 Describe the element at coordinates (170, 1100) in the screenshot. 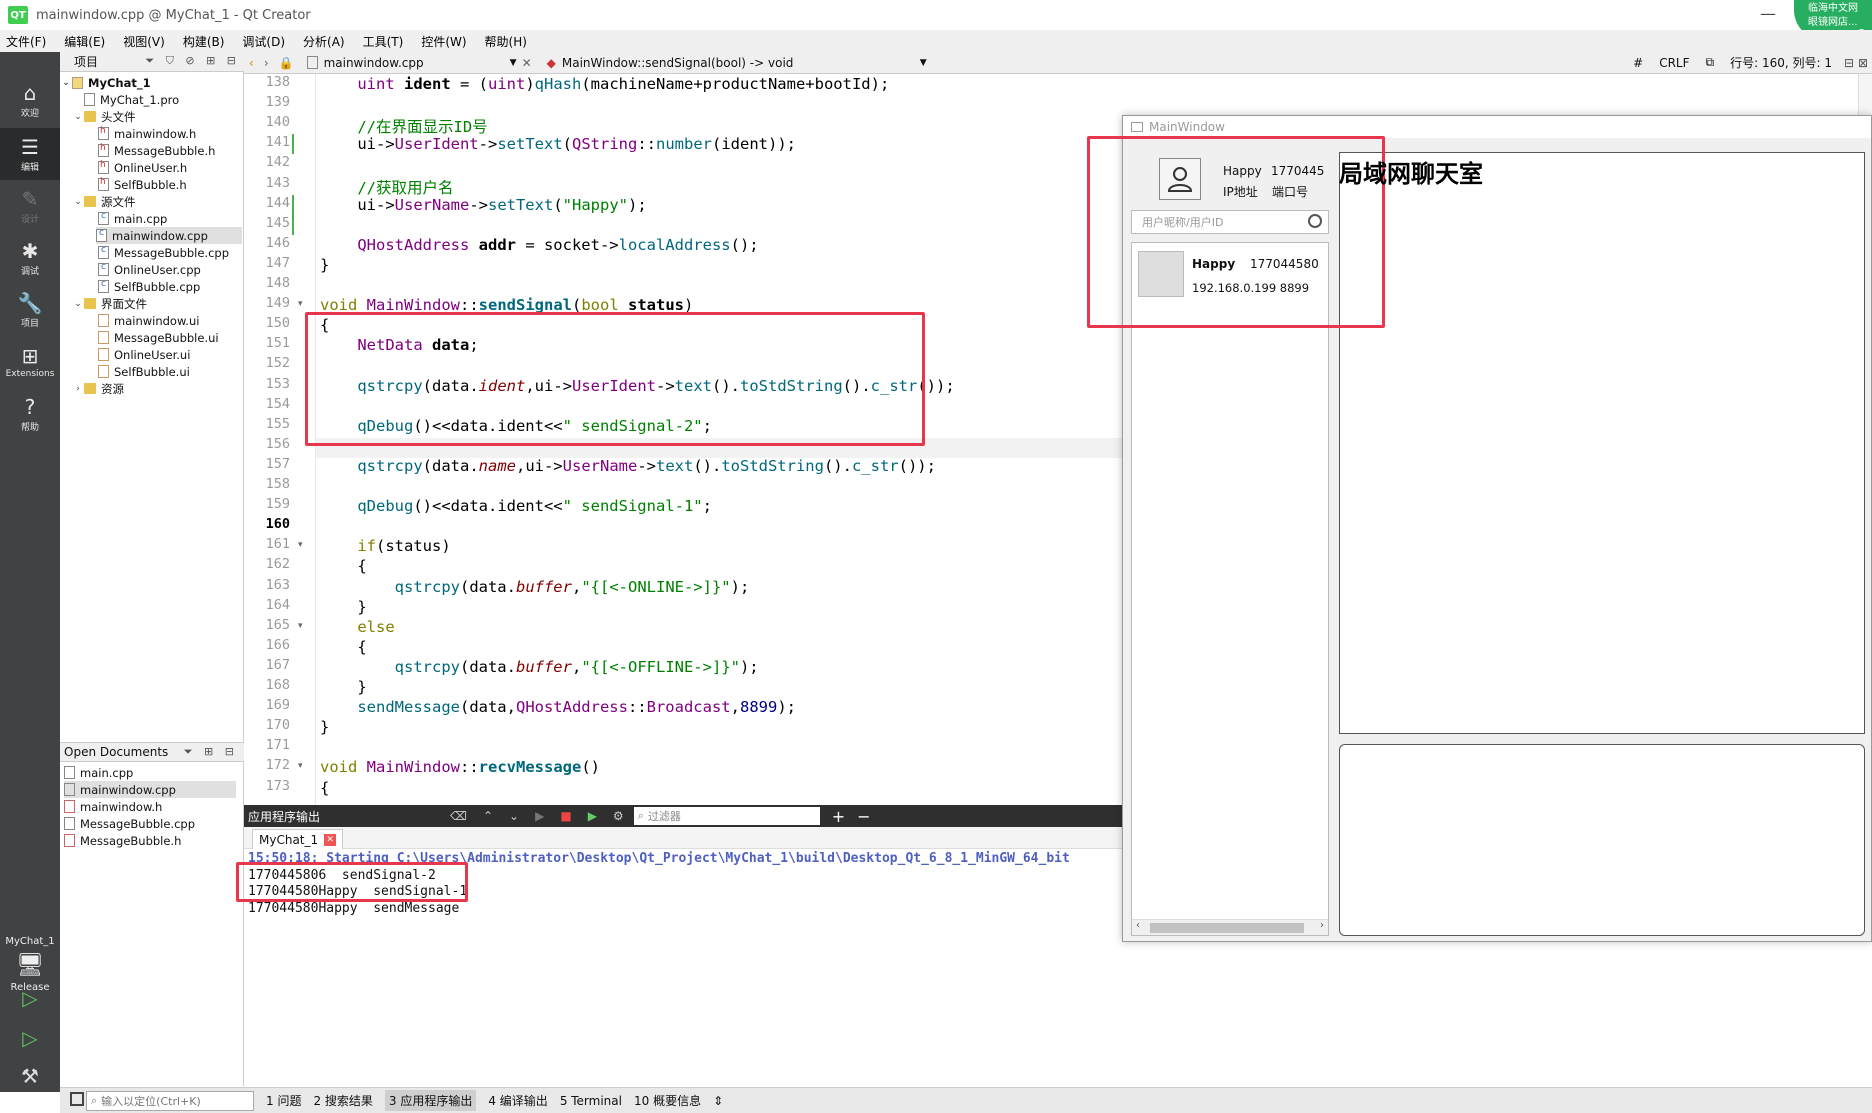

I see `locator-input: ⌕ 输入以定位(Ctrl+K)` at that location.